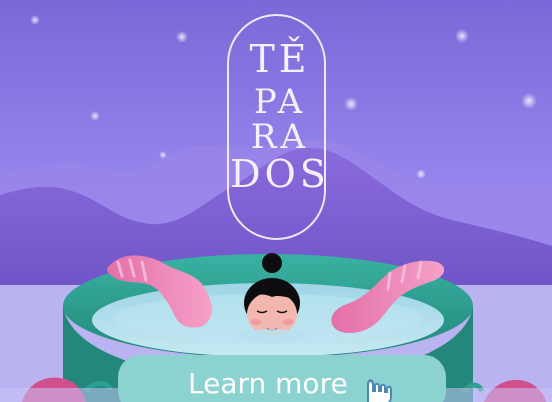 The image size is (552, 402). I want to click on logo-line-3: RA, so click(280, 137).